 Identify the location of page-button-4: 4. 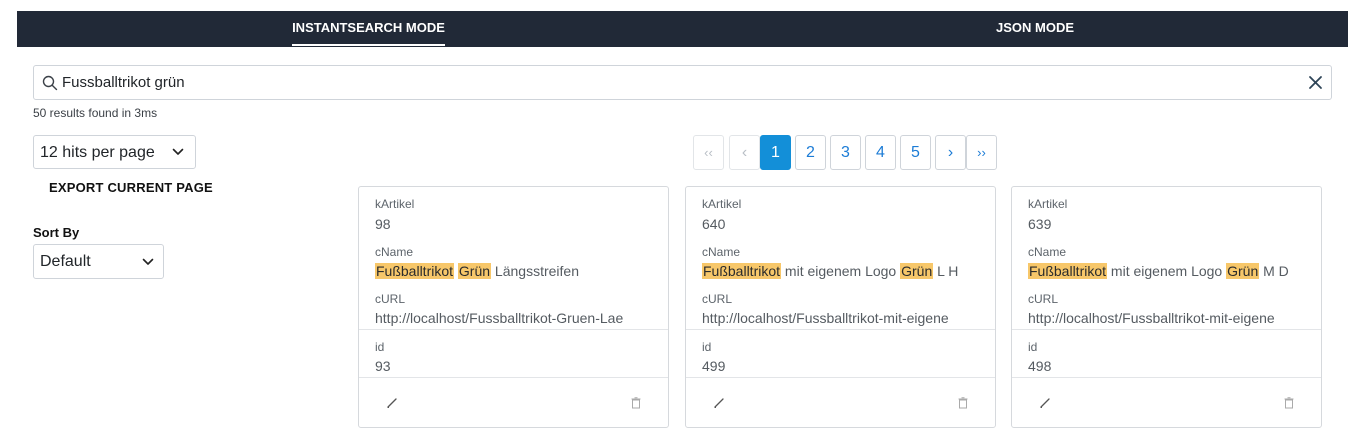
(880, 152).